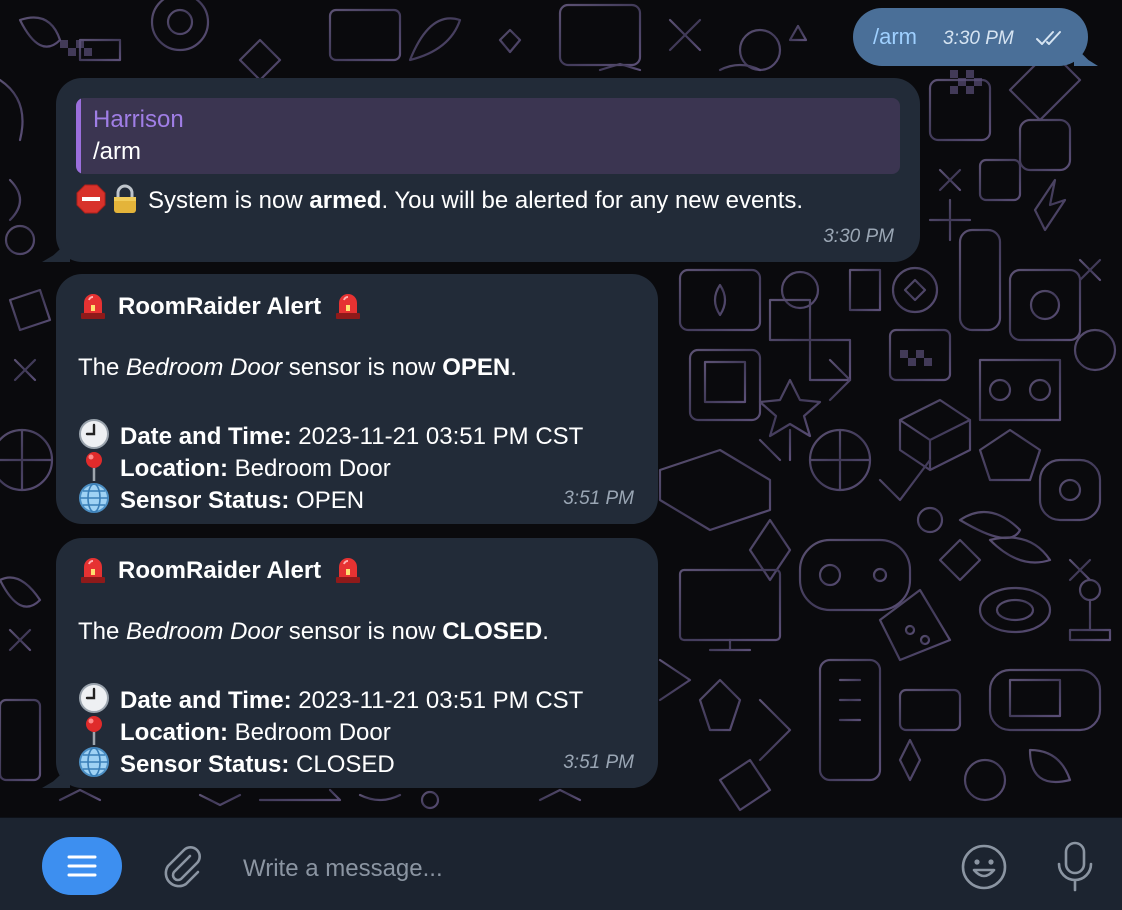 This screenshot has width=1122, height=910. I want to click on alert-state: OPEN, so click(476, 367).